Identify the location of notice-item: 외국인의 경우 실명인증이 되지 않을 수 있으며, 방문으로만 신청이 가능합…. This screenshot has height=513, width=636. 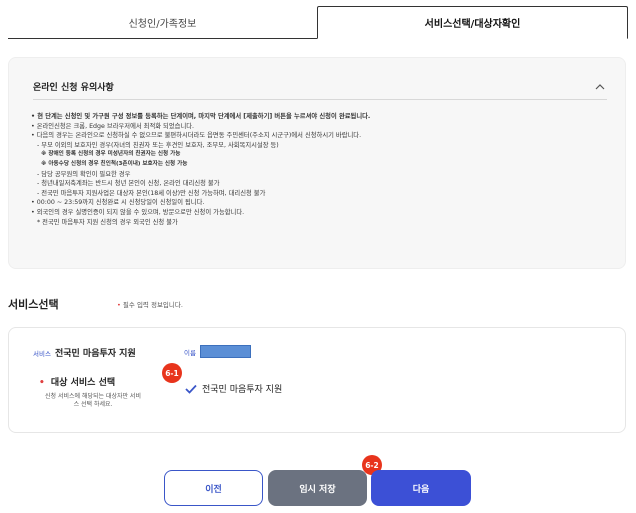
(321, 213).